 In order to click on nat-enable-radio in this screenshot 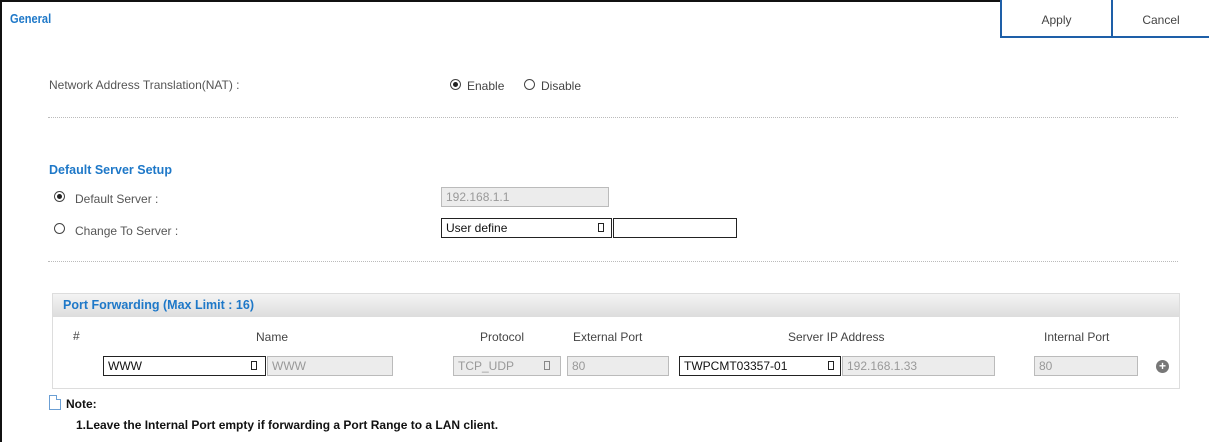, I will do `click(455, 84)`.